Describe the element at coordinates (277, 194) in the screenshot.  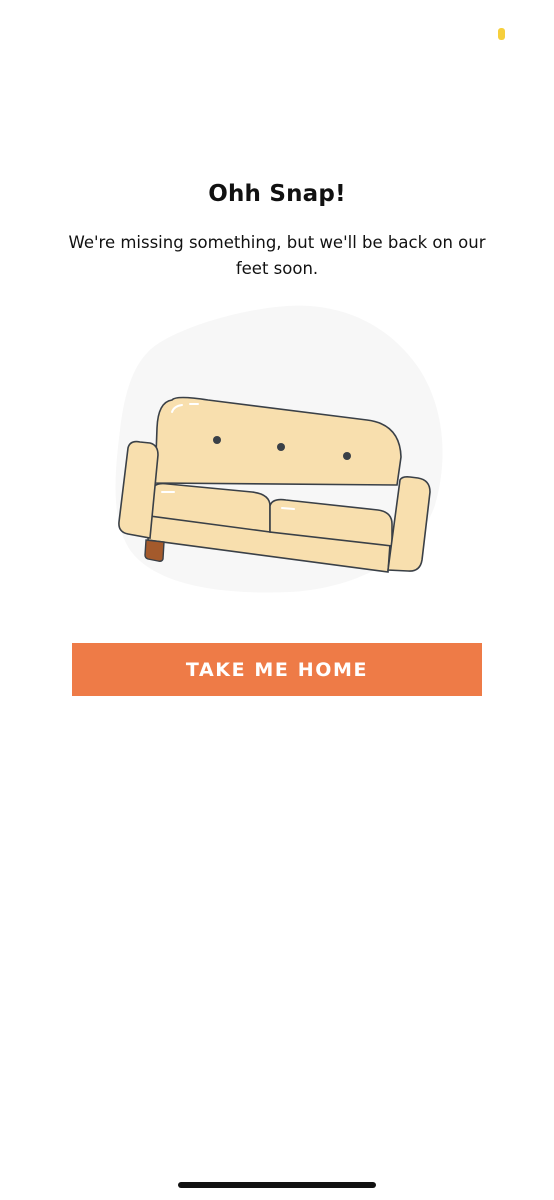
I see `page-title: Ohh Snap!` at that location.